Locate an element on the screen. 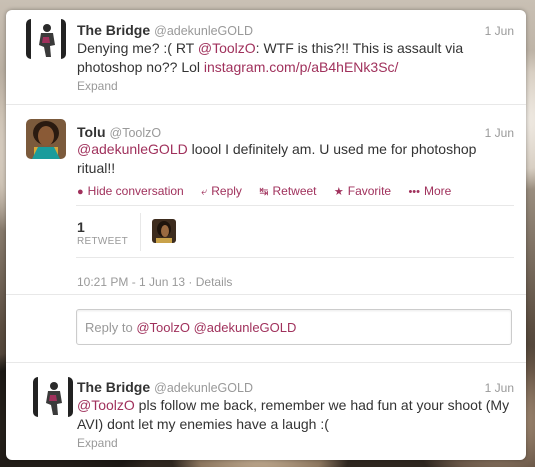  tweet-author-name: Tolu is located at coordinates (91, 132).